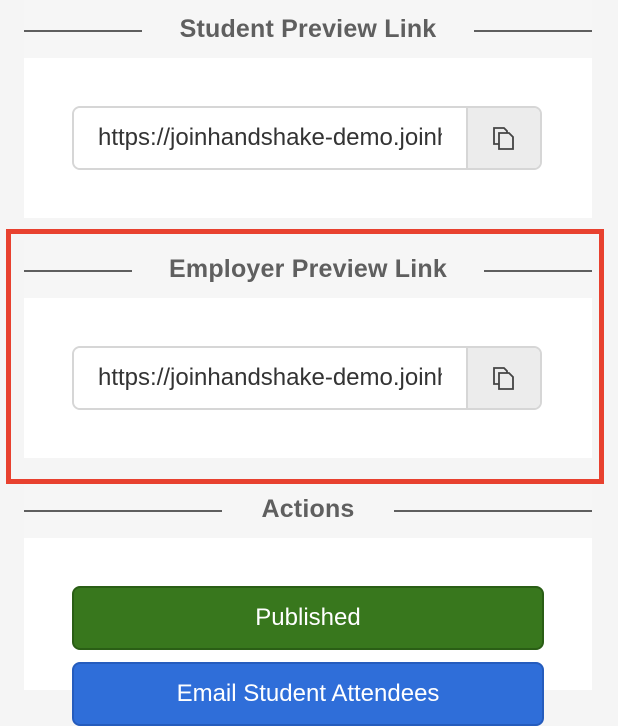 The height and width of the screenshot is (726, 618). Describe the element at coordinates (270, 378) in the screenshot. I see `employer-preview-url-field` at that location.